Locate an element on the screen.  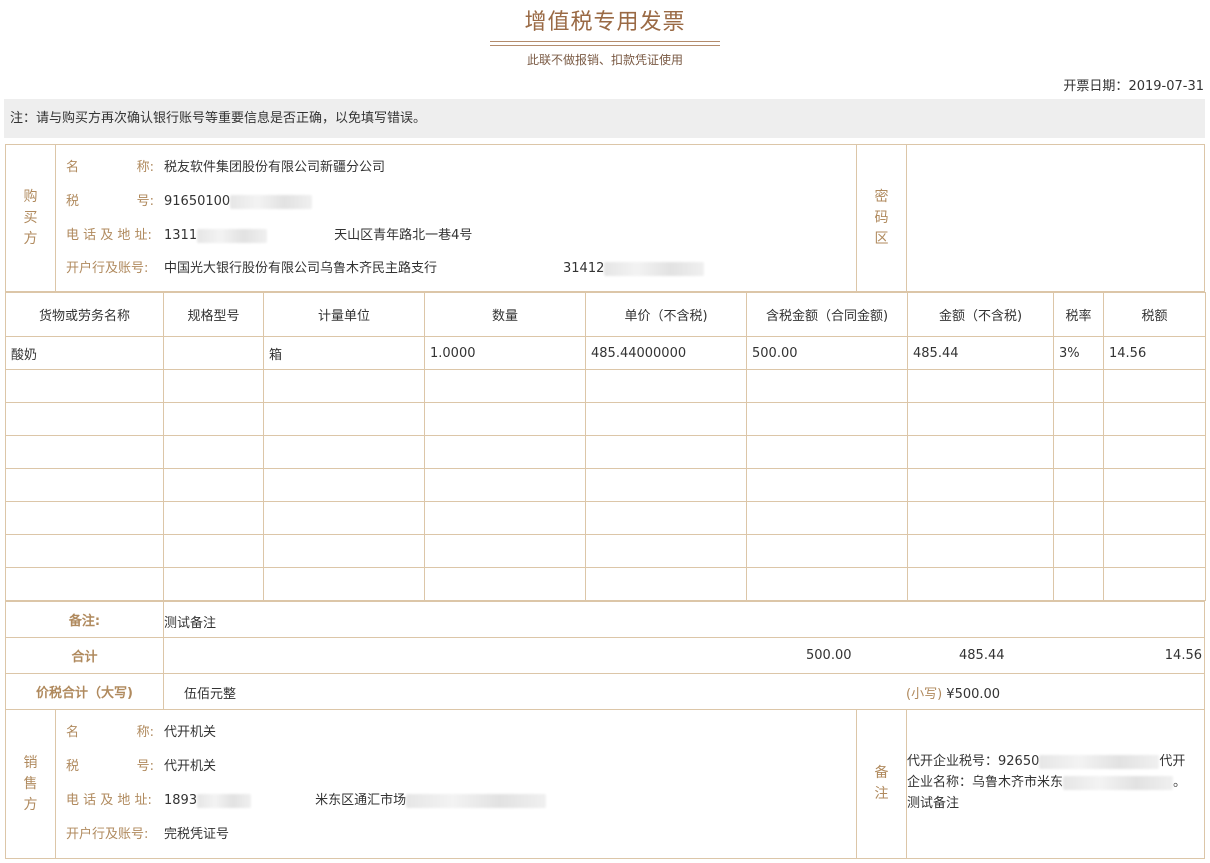
seller-phone: 1893 is located at coordinates (181, 800).